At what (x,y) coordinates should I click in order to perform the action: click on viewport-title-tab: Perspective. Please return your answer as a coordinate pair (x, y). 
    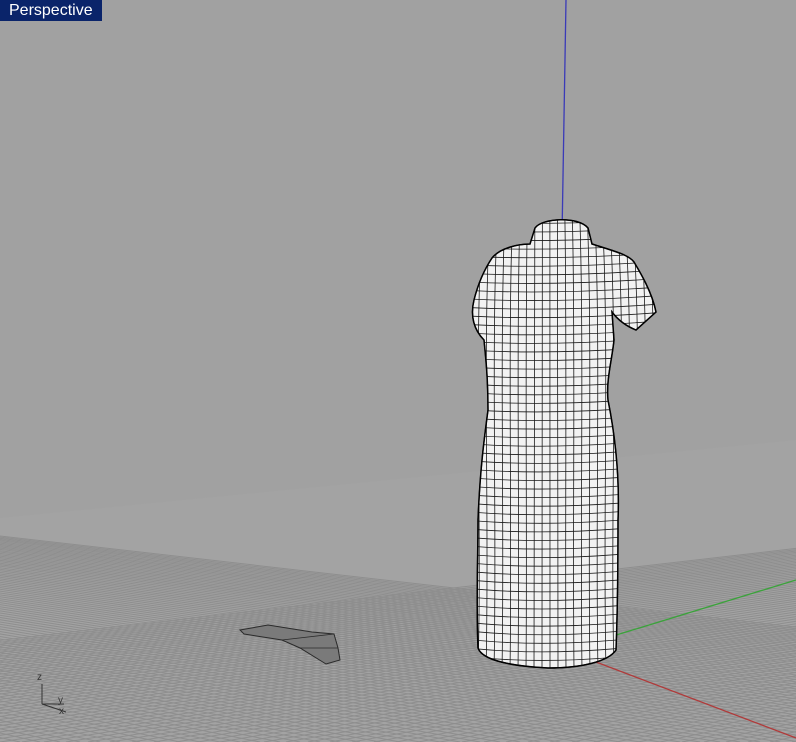
    Looking at the image, I should click on (51, 10).